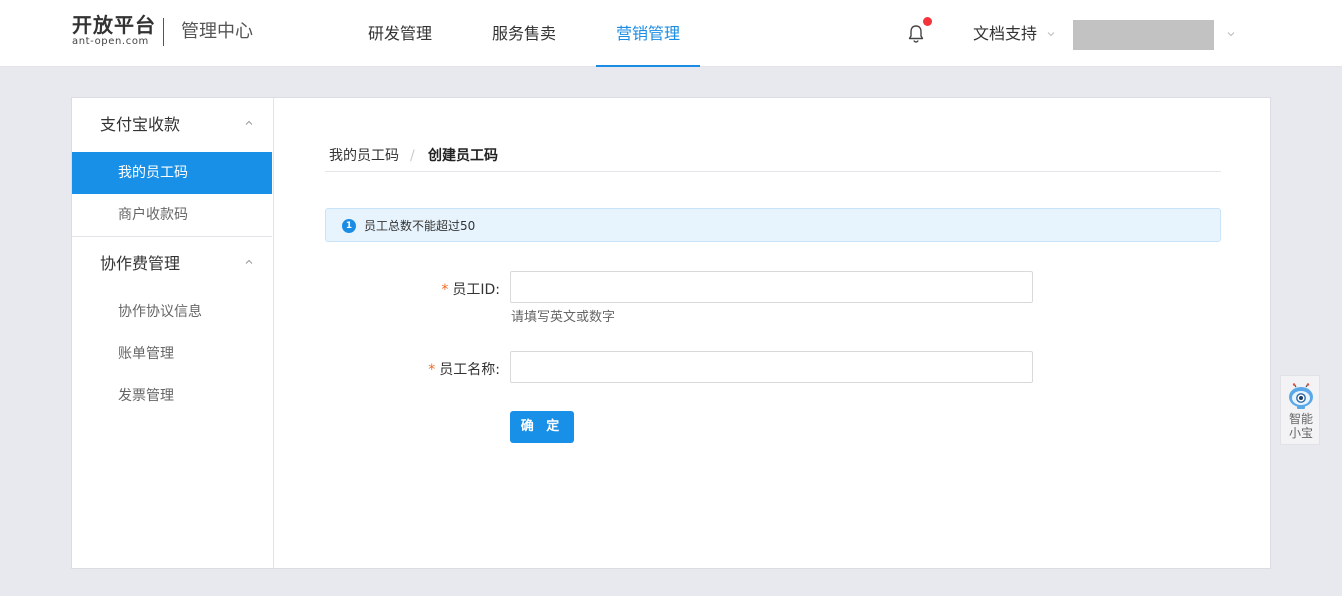 Image resolution: width=1342 pixels, height=596 pixels. What do you see at coordinates (463, 156) in the screenshot?
I see `breadcrumb-create-employee-code: 创建员工码` at bounding box center [463, 156].